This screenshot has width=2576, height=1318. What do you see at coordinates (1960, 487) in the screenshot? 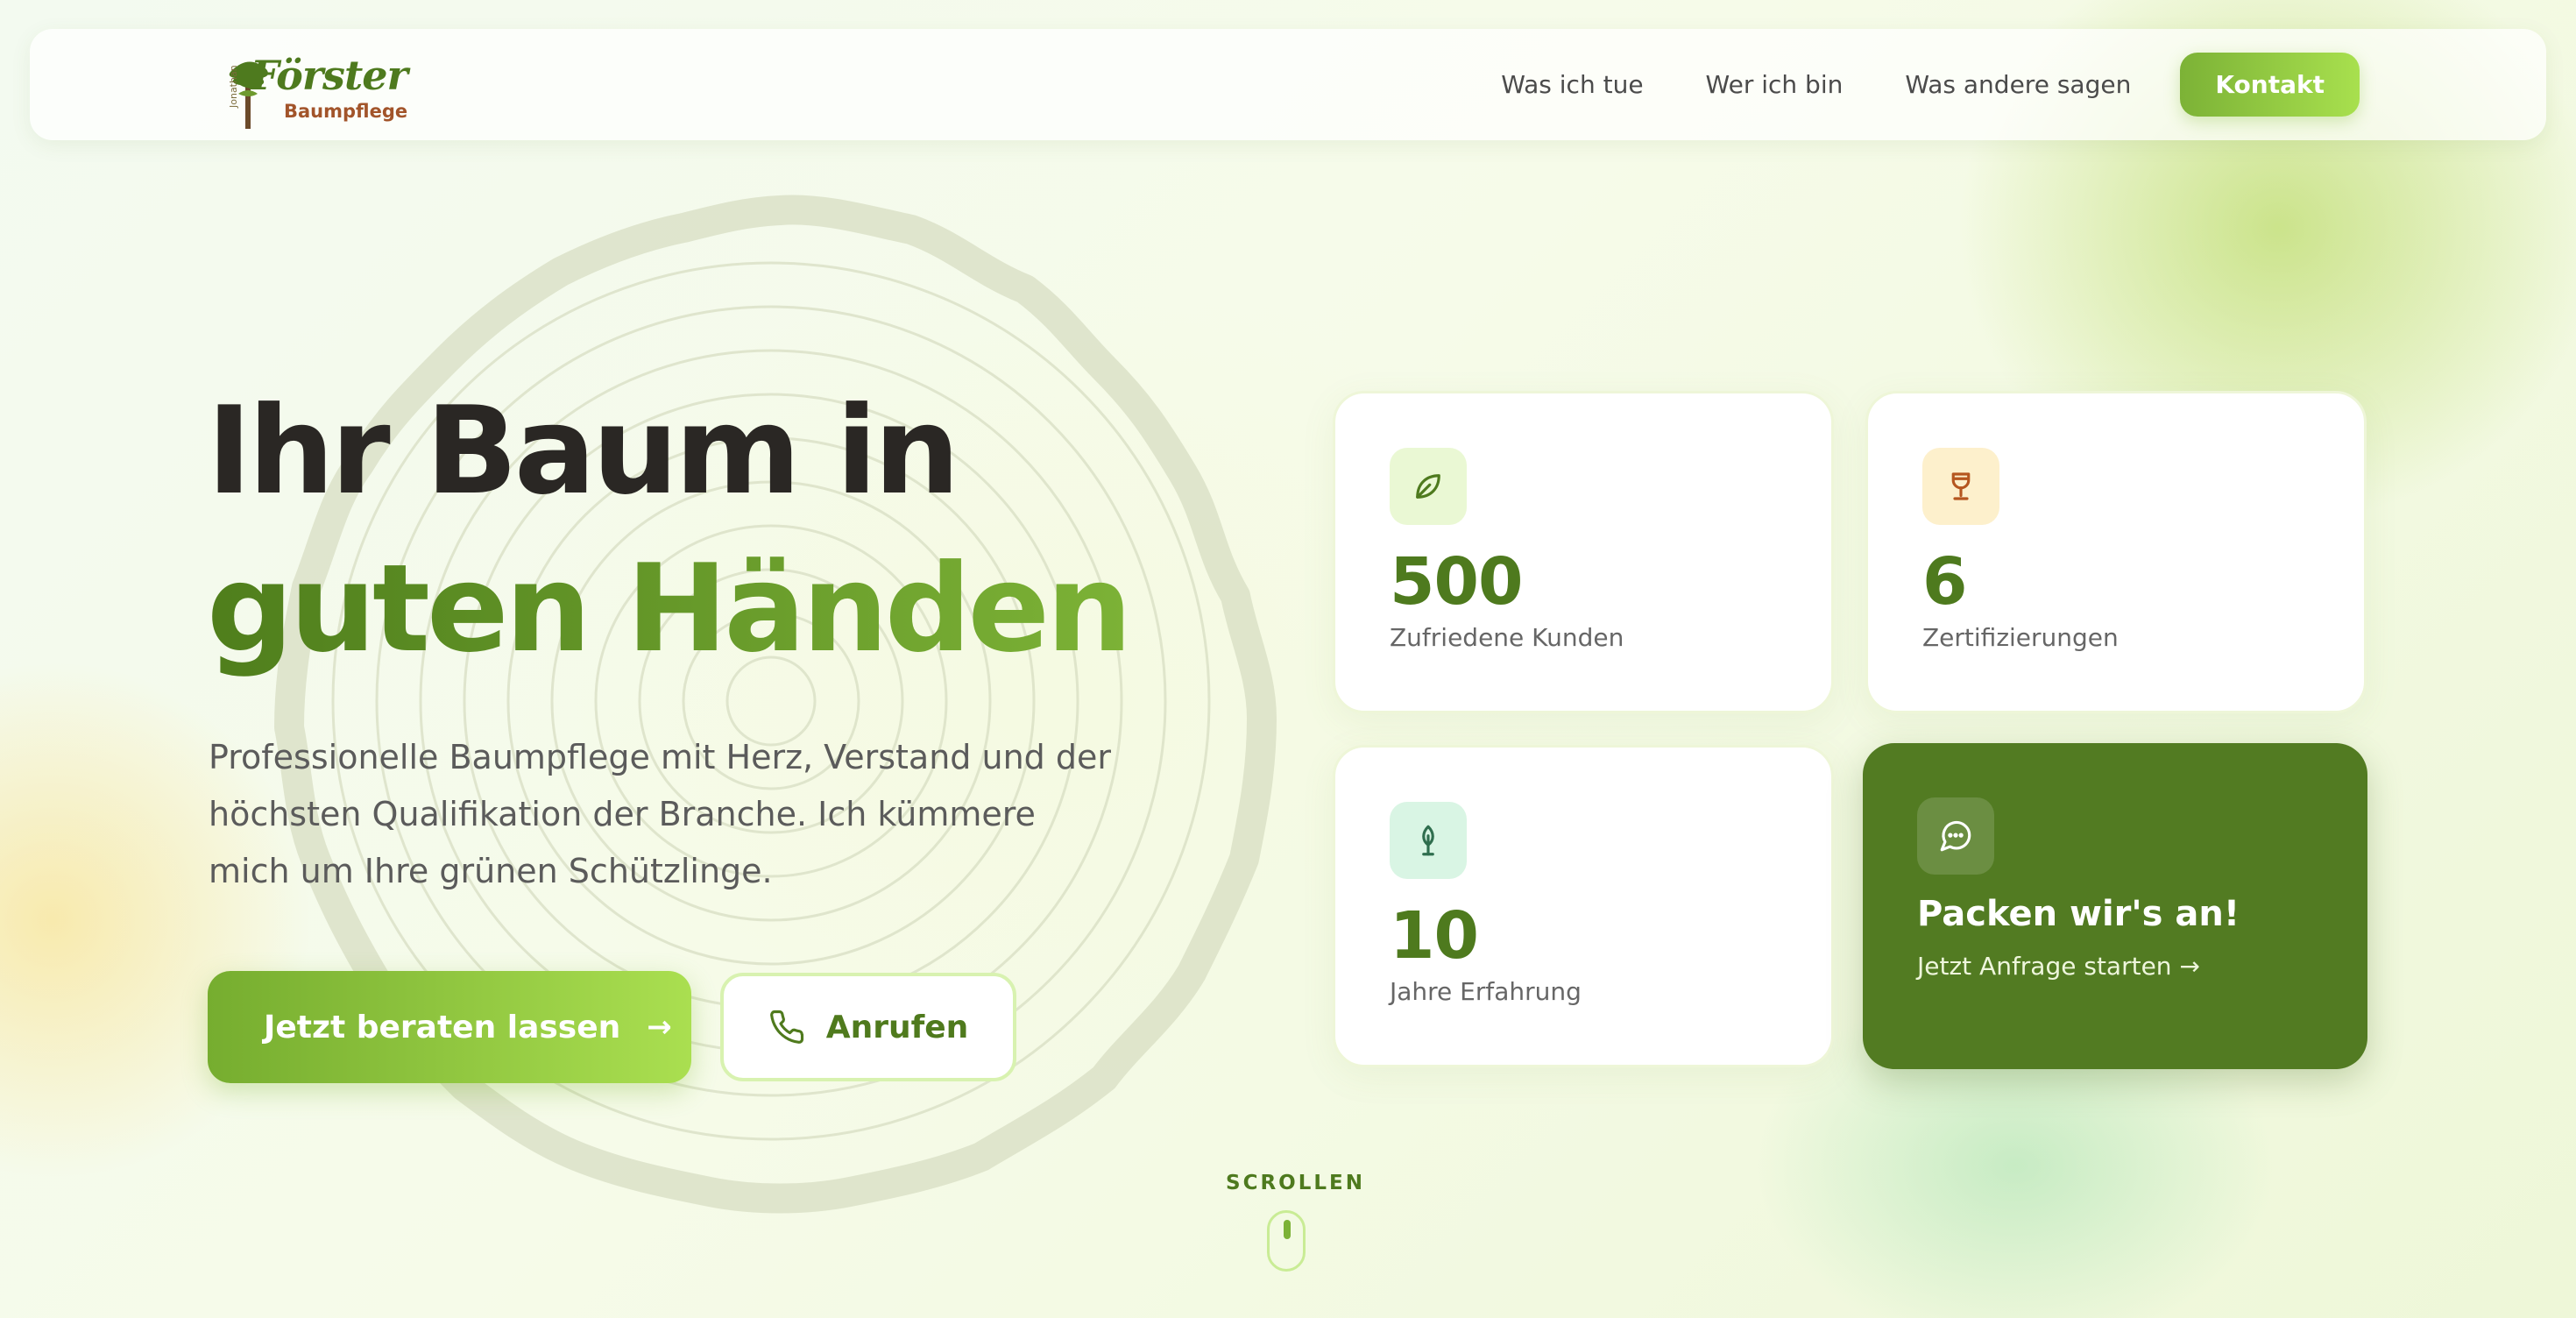
I see `trophy-icon` at bounding box center [1960, 487].